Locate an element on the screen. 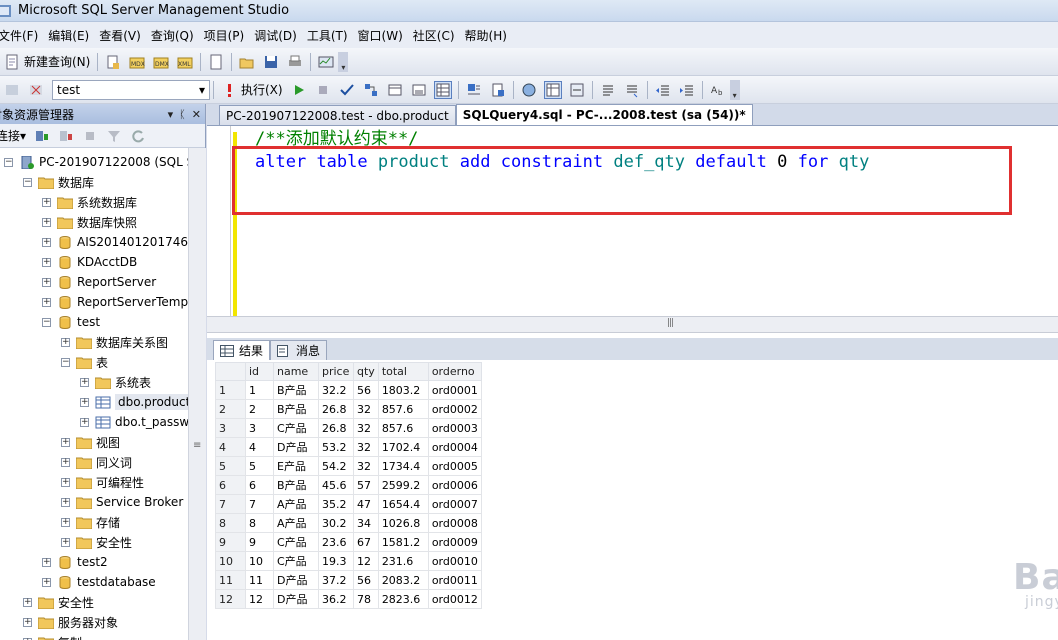 The height and width of the screenshot is (640, 1058). menu-item: 编辑(E) is located at coordinates (73, 35).